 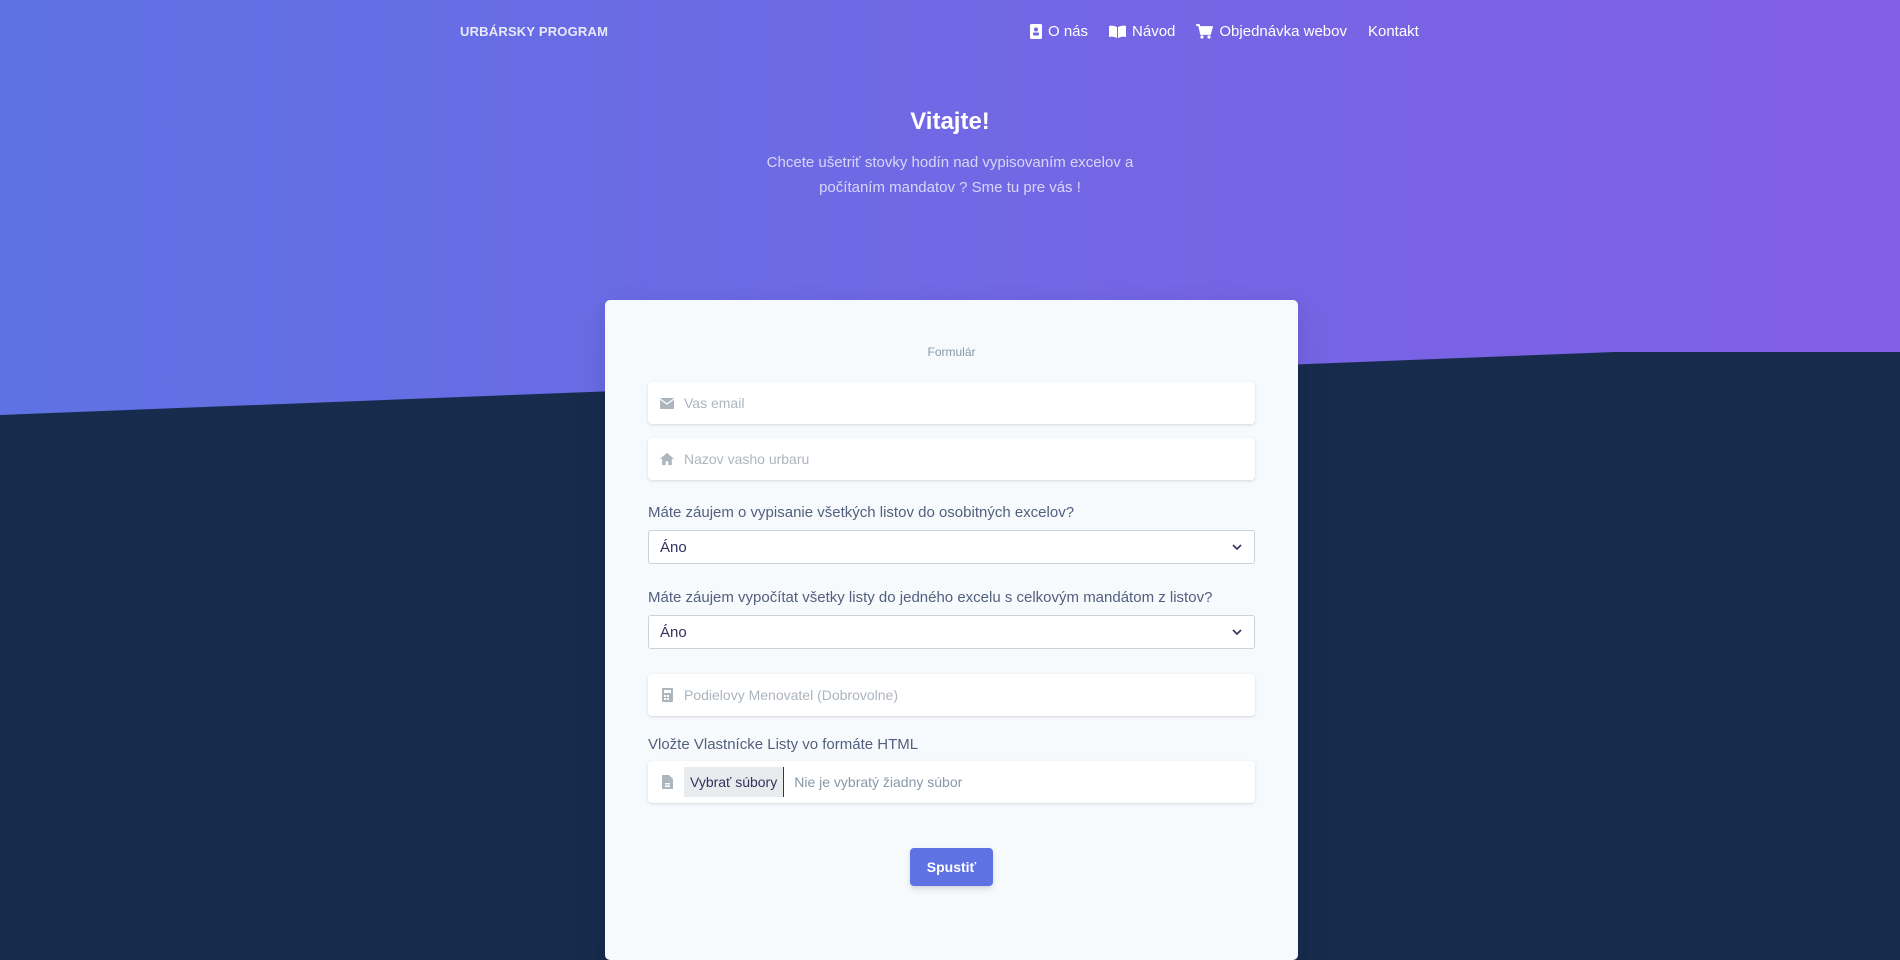 I want to click on file-icon, so click(x=667, y=782).